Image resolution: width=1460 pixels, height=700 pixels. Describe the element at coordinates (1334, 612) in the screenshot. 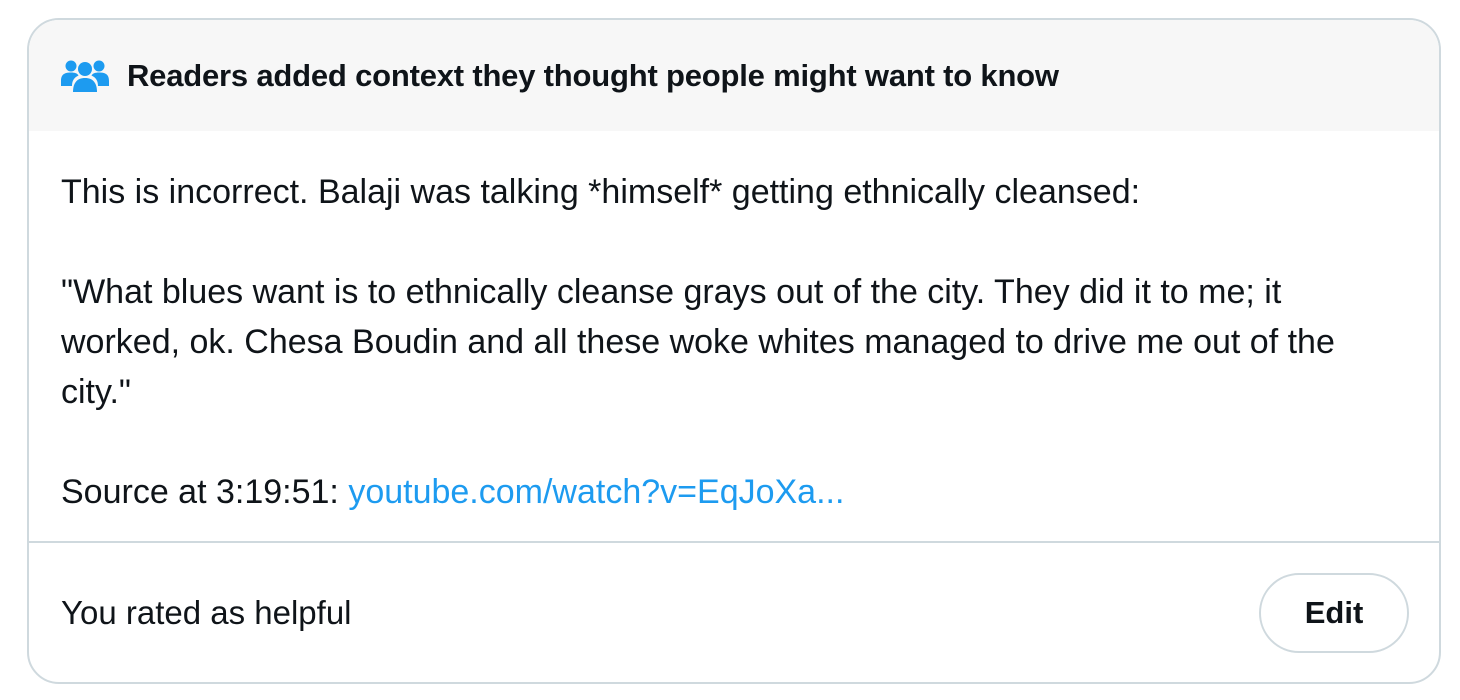

I see `edit-button: Edit` at that location.